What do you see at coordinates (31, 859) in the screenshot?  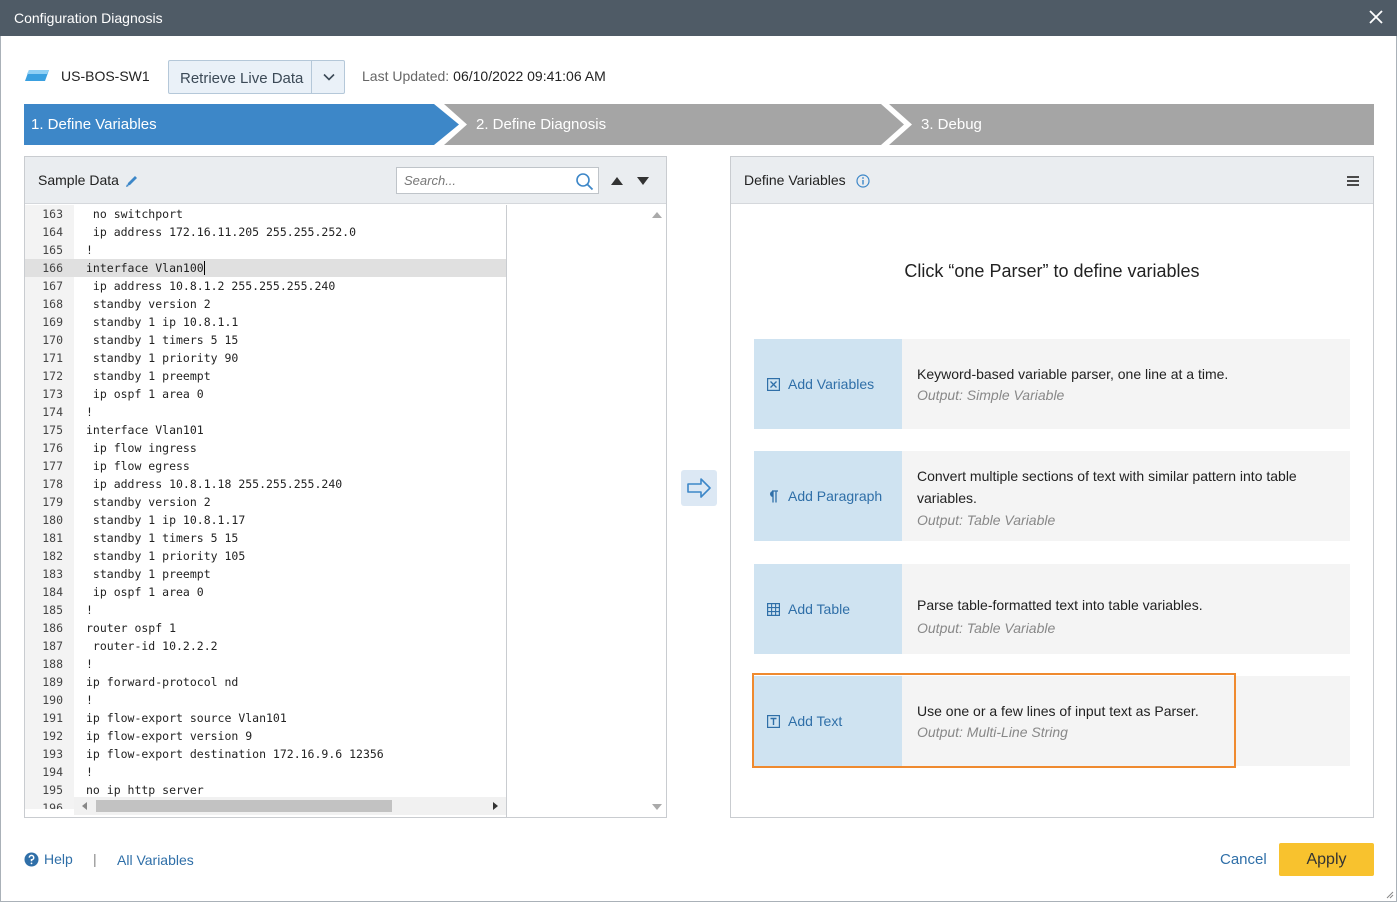 I see `help-icon` at bounding box center [31, 859].